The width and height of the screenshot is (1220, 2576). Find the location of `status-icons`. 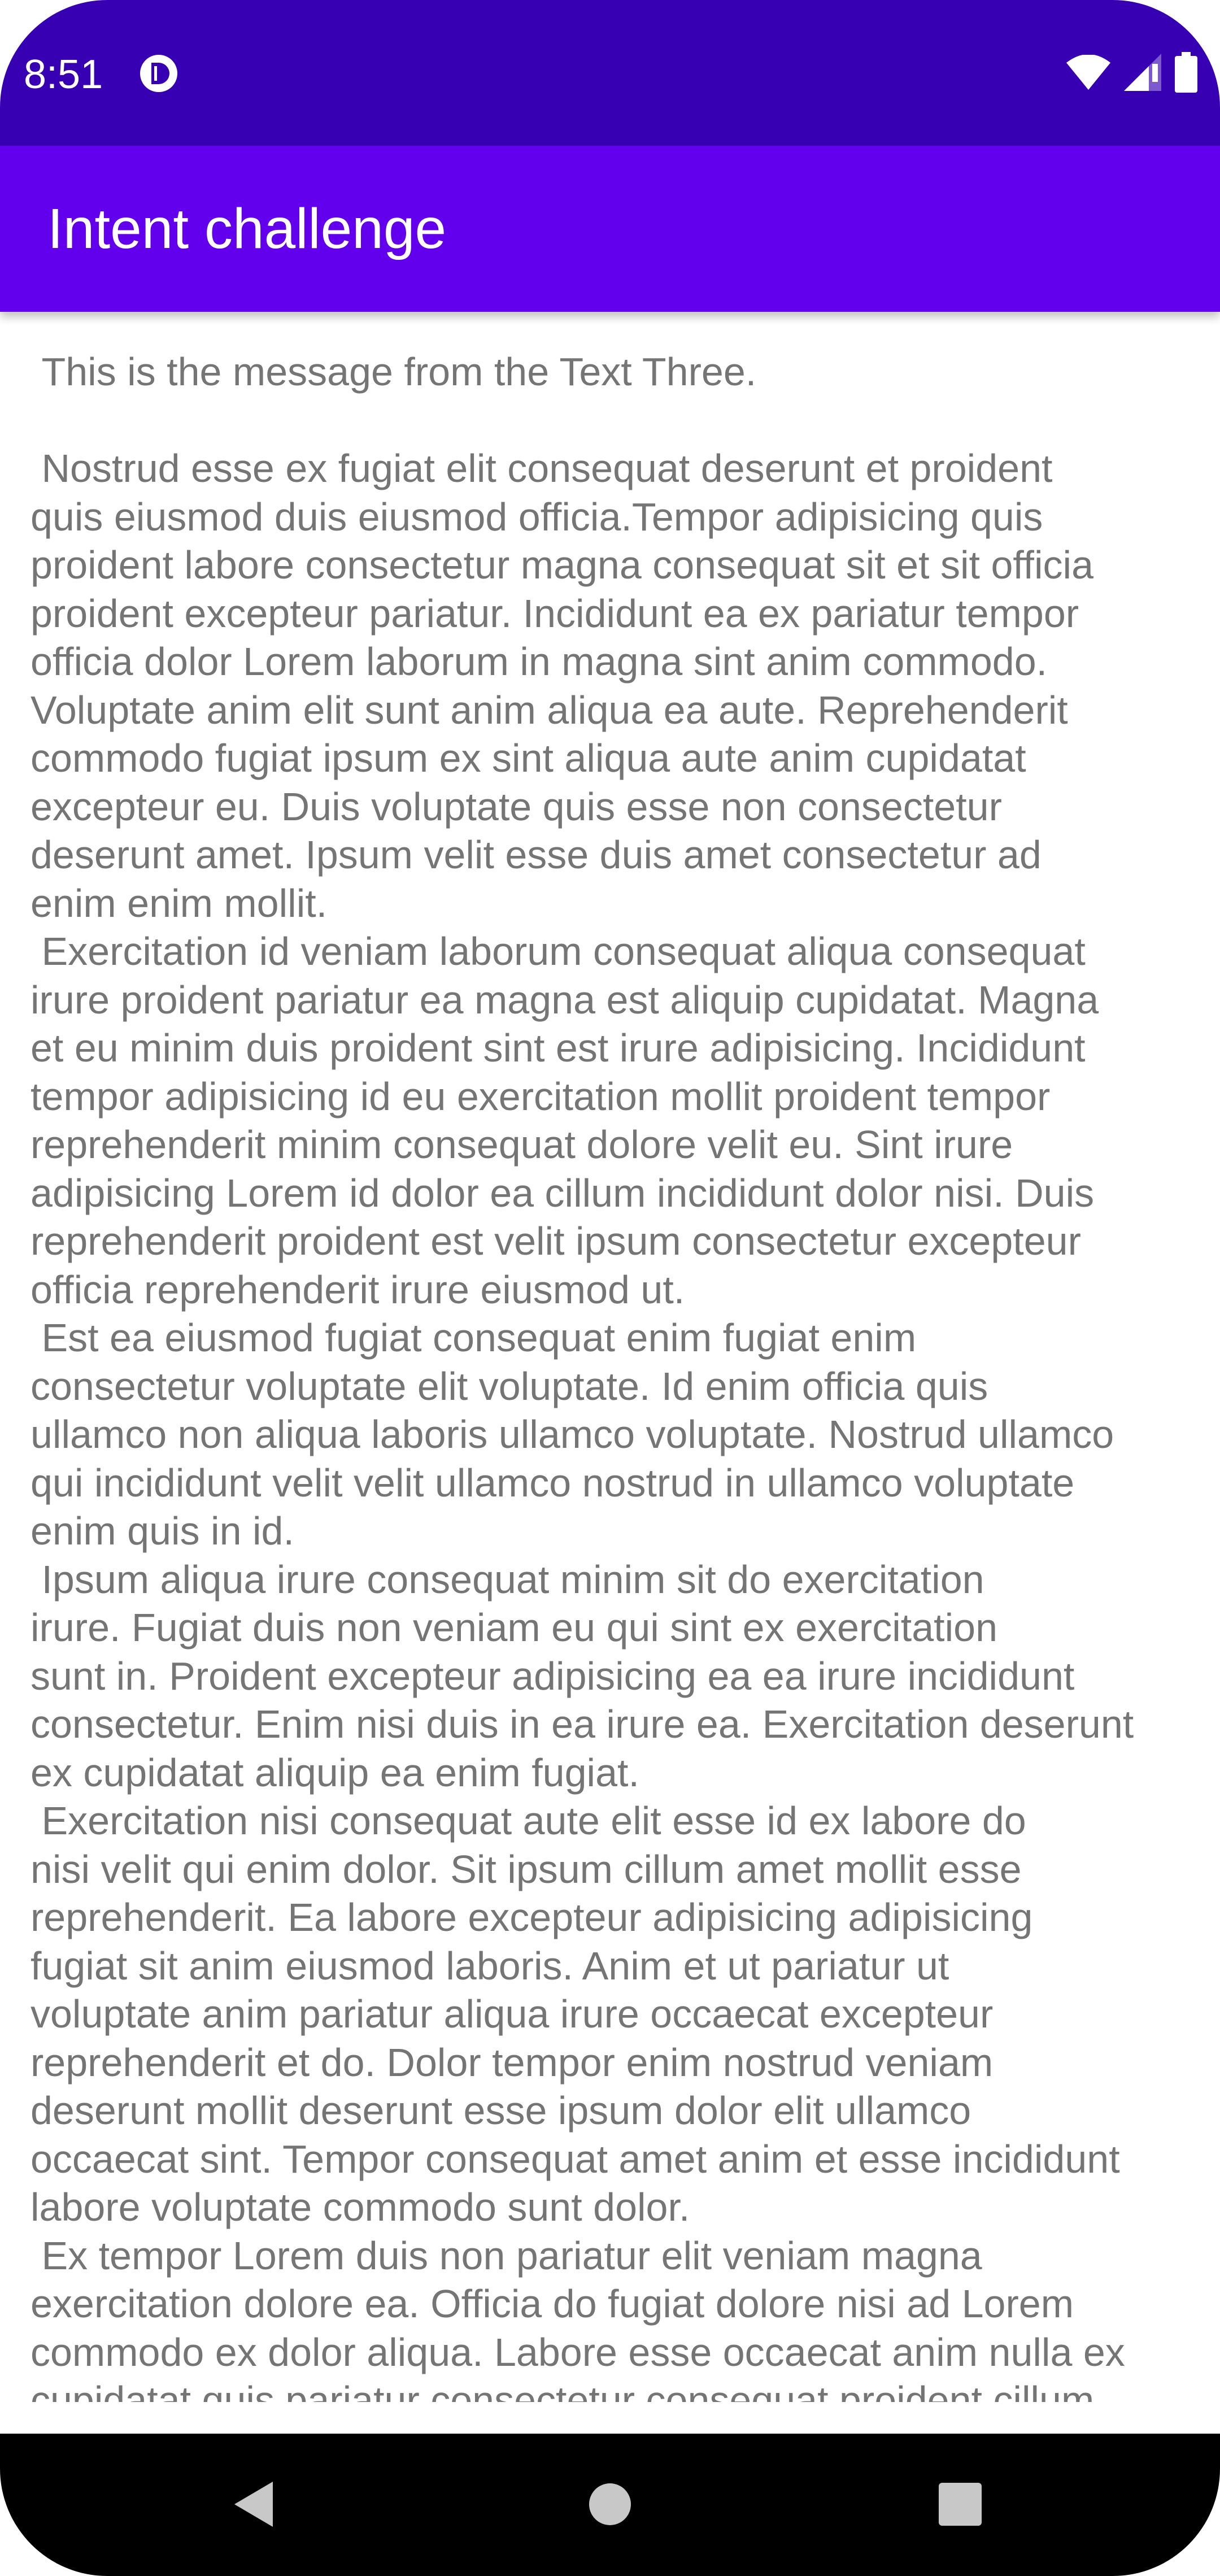

status-icons is located at coordinates (1131, 73).